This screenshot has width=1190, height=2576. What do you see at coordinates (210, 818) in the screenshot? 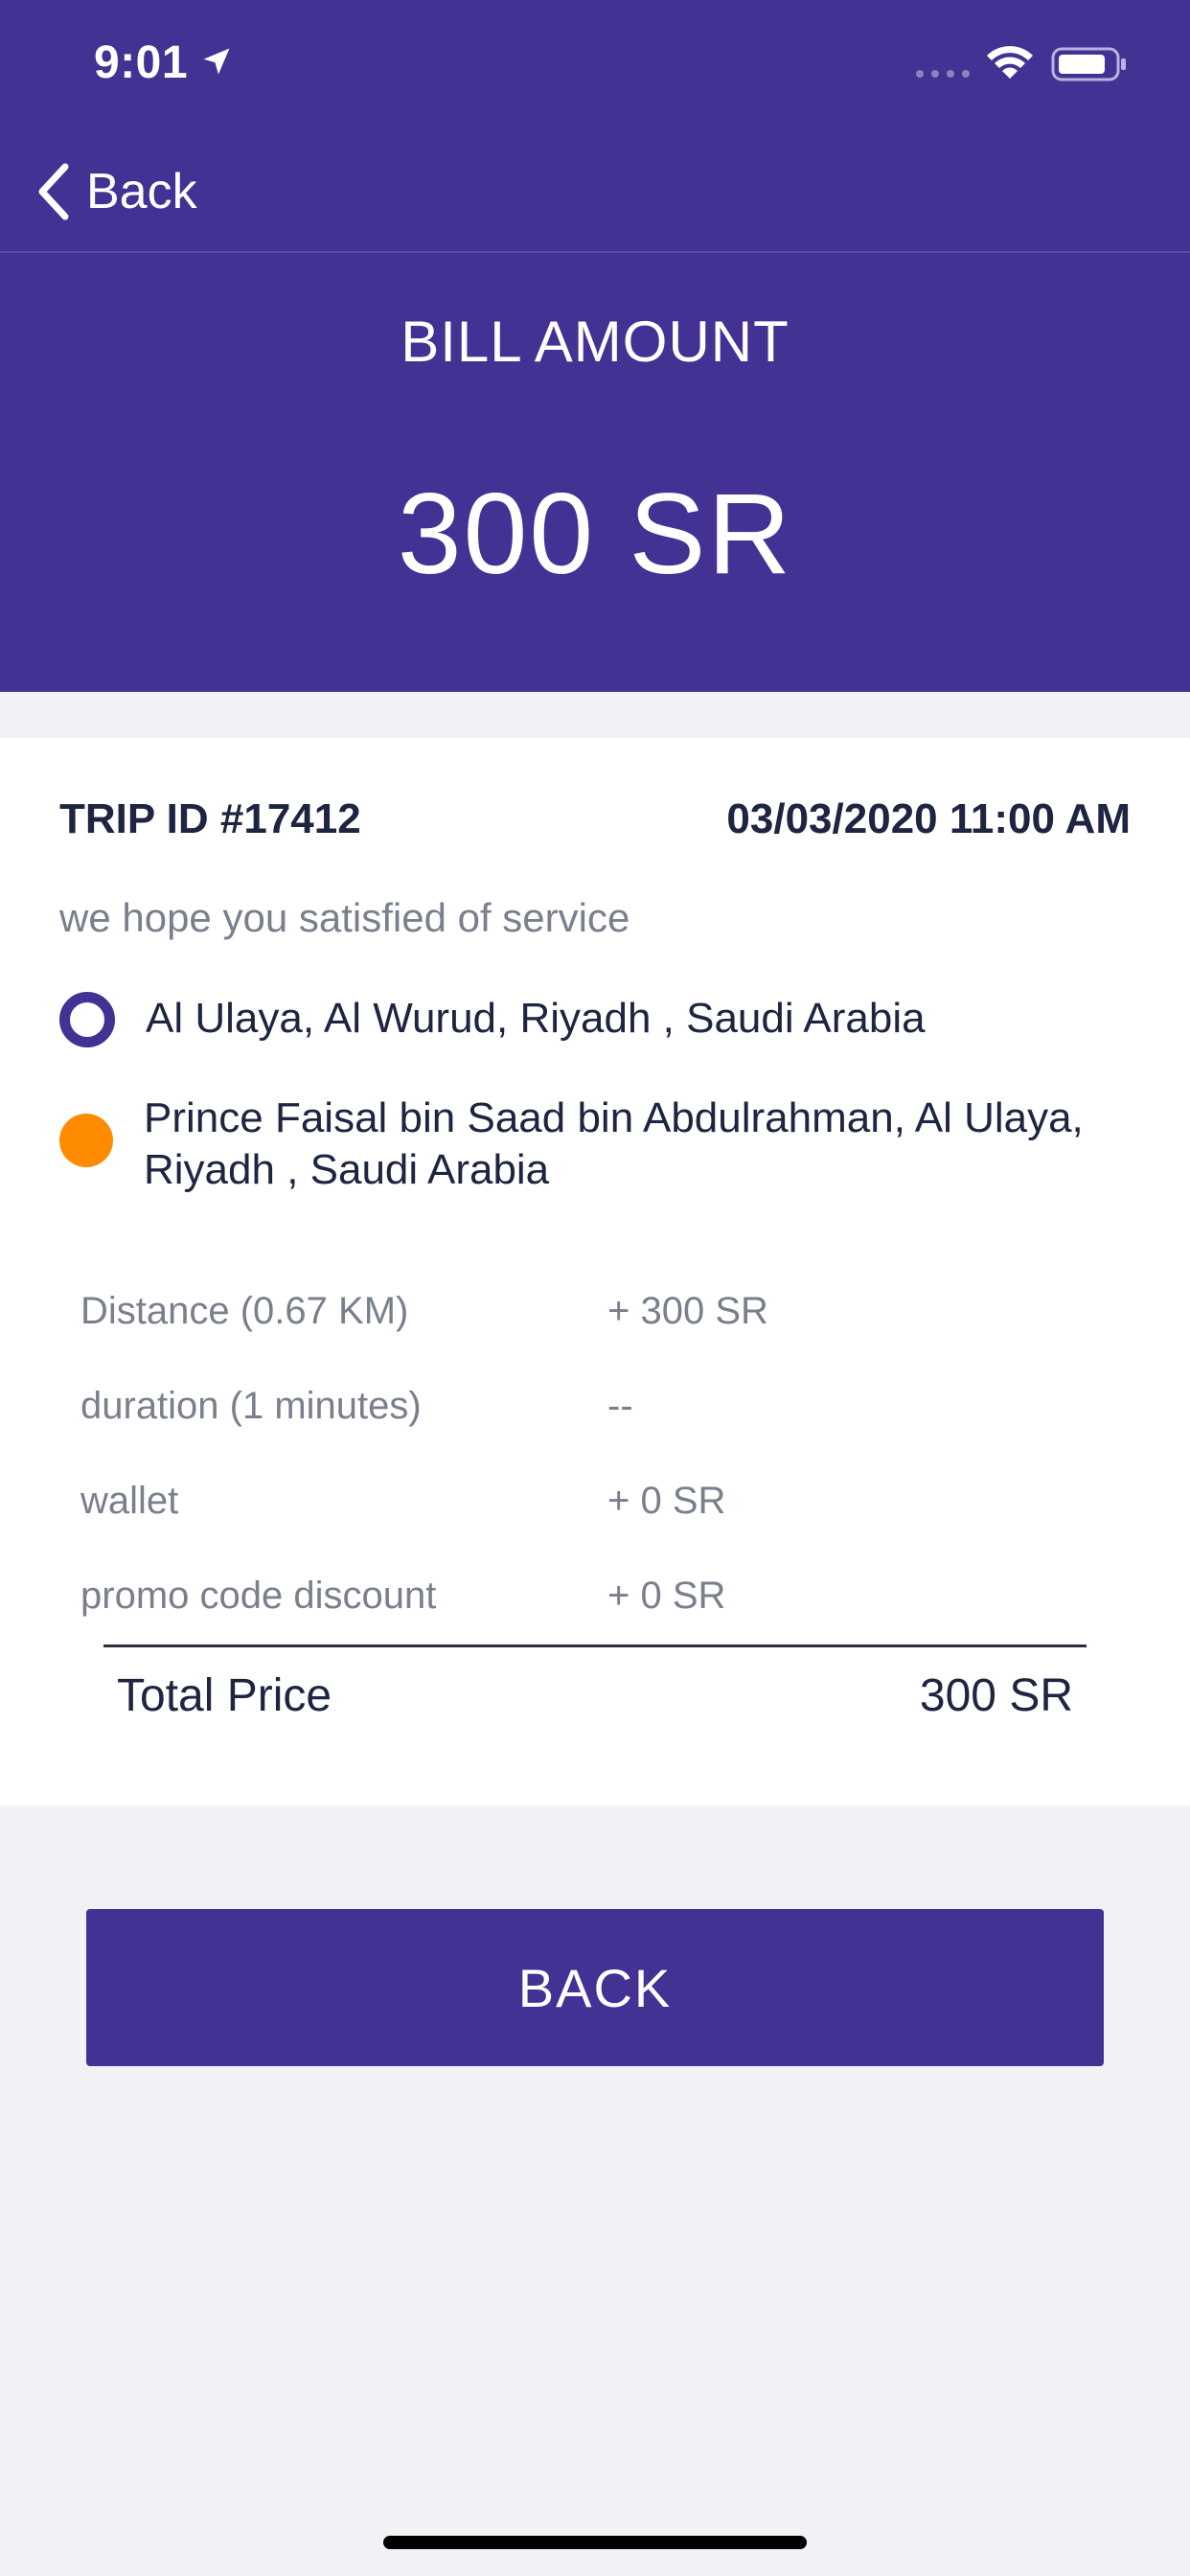
I see `trip-id: TRIP ID #17412` at bounding box center [210, 818].